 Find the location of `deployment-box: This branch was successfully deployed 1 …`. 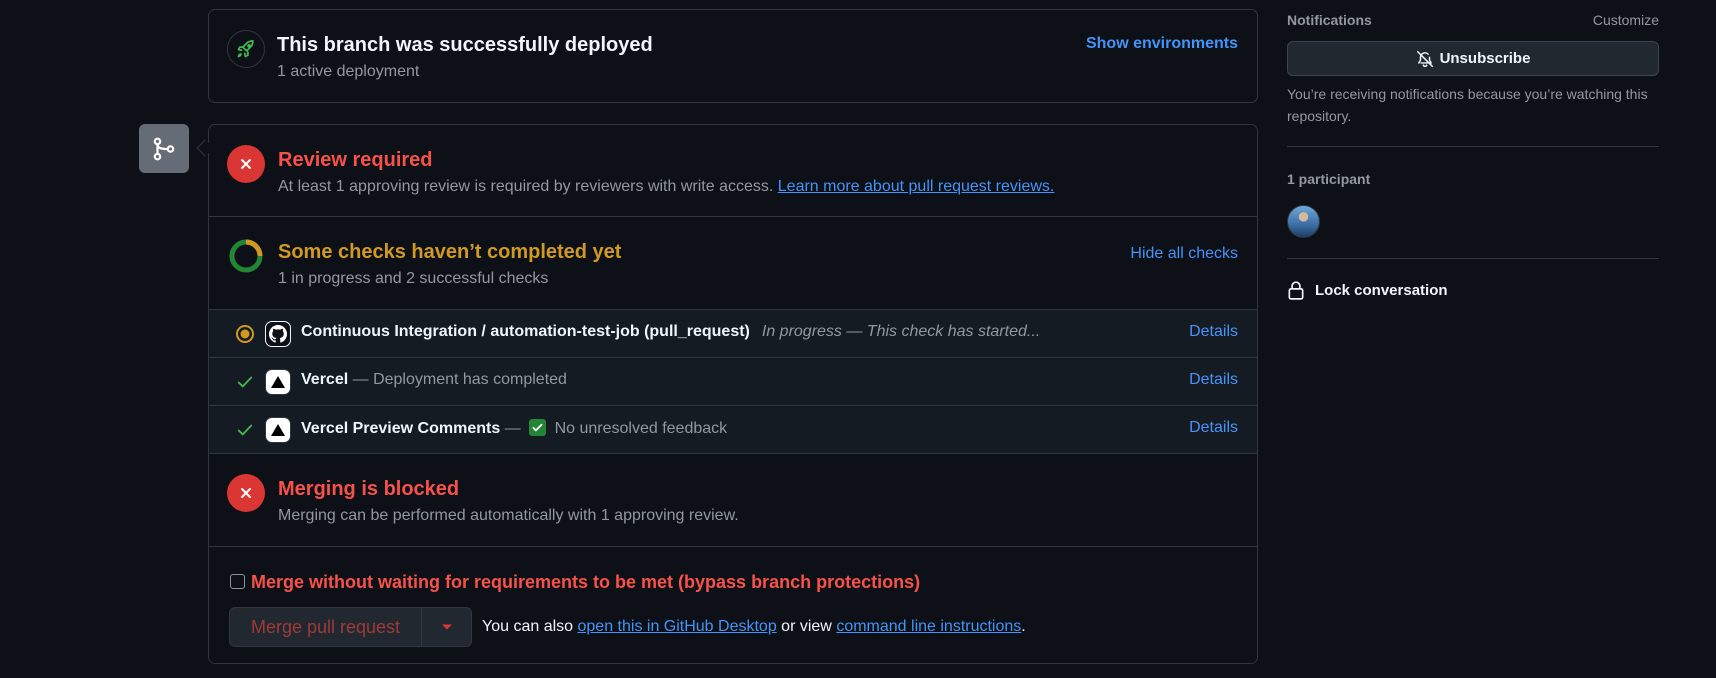

deployment-box: This branch was successfully deployed 1 … is located at coordinates (733, 56).